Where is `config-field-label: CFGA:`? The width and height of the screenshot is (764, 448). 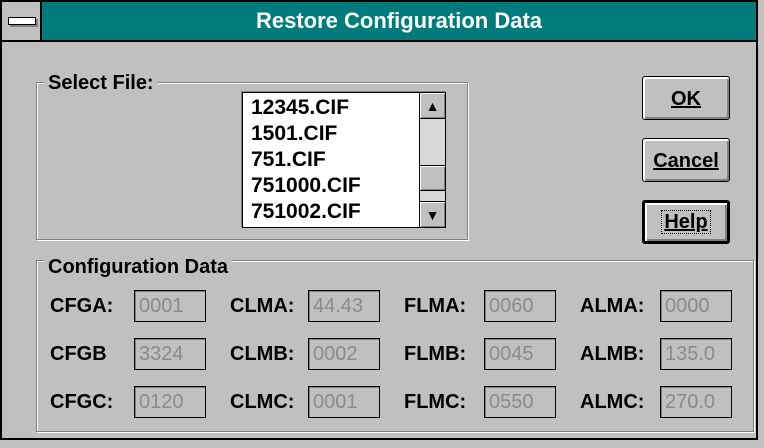
config-field-label: CFGA: is located at coordinates (82, 306).